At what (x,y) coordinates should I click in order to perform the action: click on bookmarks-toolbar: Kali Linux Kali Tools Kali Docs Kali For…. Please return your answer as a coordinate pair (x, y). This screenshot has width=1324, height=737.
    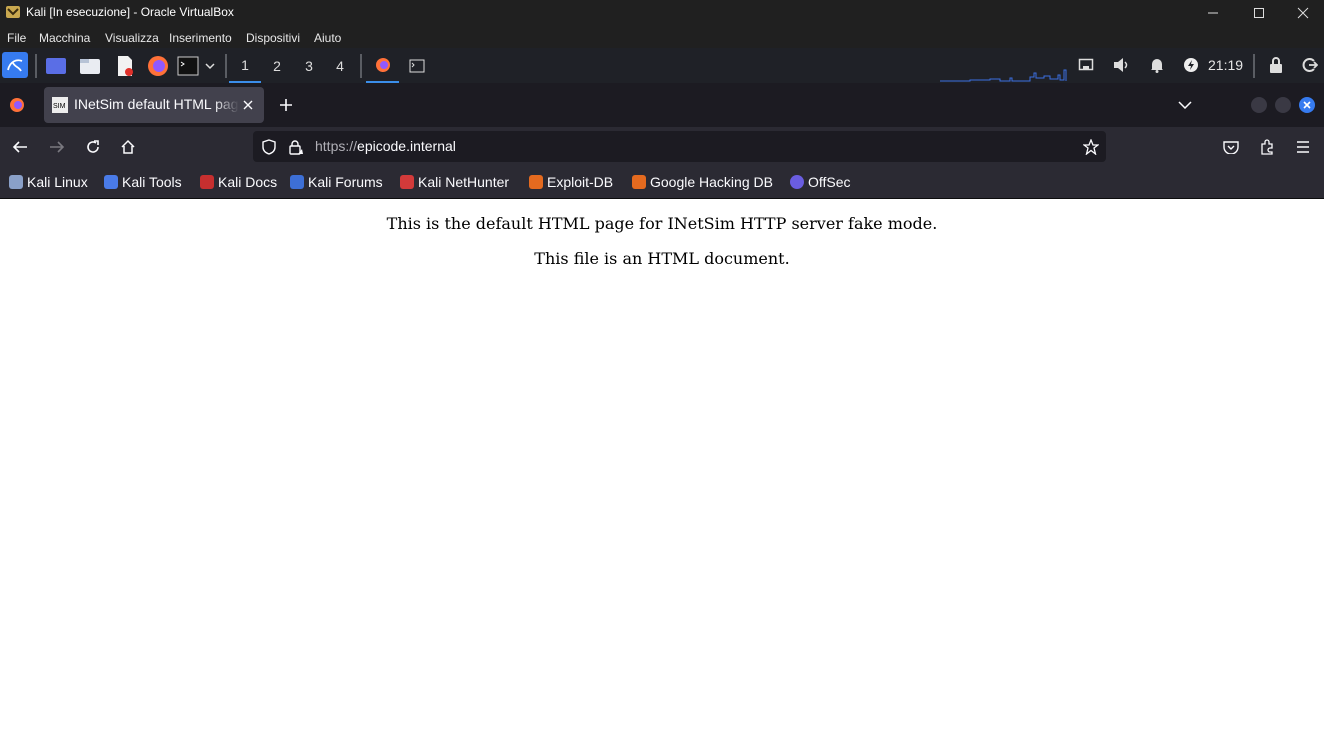
    Looking at the image, I should click on (662, 183).